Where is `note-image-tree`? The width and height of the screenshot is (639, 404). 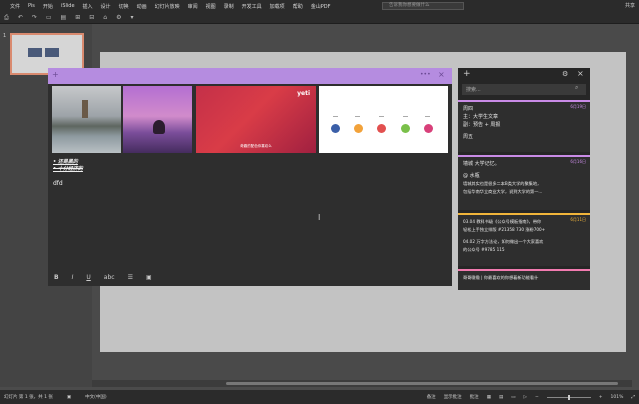
note-image-tree is located at coordinates (157, 119).